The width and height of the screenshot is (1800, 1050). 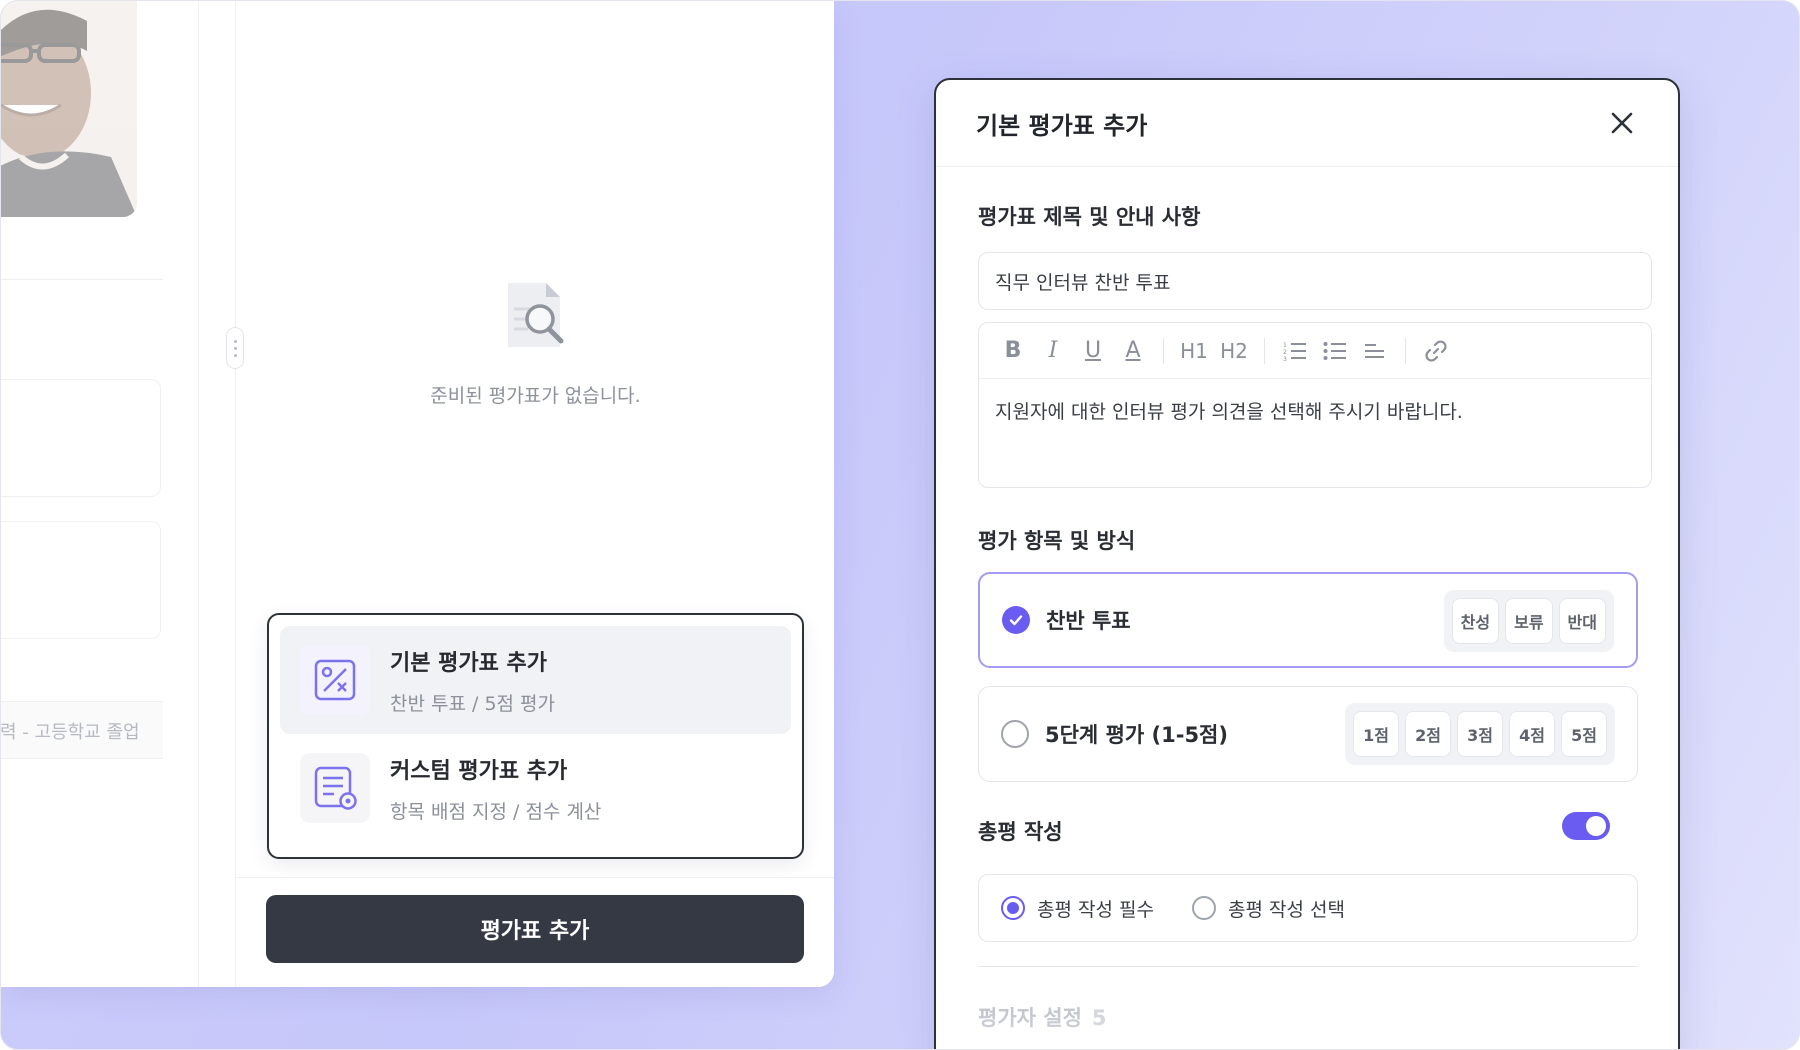 I want to click on evaluator-label: 평가자 설정, so click(x=1030, y=1018).